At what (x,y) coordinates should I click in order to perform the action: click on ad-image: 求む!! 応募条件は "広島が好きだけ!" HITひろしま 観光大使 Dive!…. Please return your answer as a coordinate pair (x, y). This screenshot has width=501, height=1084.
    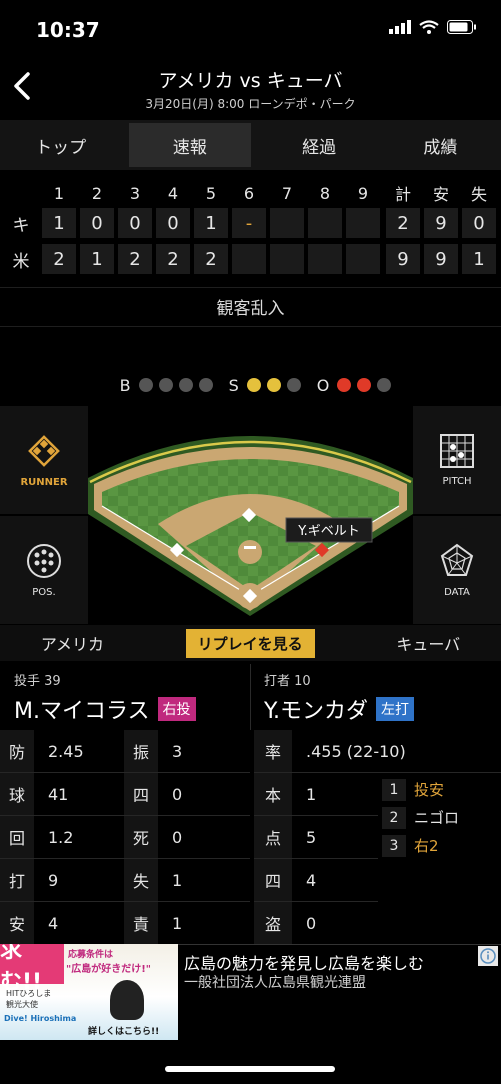
    Looking at the image, I should click on (89, 992).